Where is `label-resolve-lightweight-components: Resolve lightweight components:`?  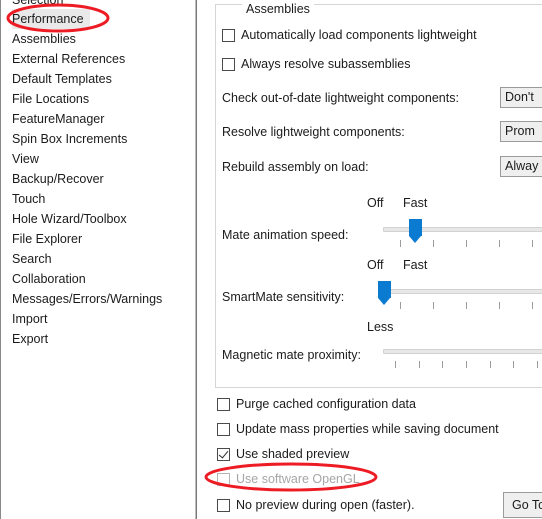
label-resolve-lightweight-components: Resolve lightweight components: is located at coordinates (313, 132).